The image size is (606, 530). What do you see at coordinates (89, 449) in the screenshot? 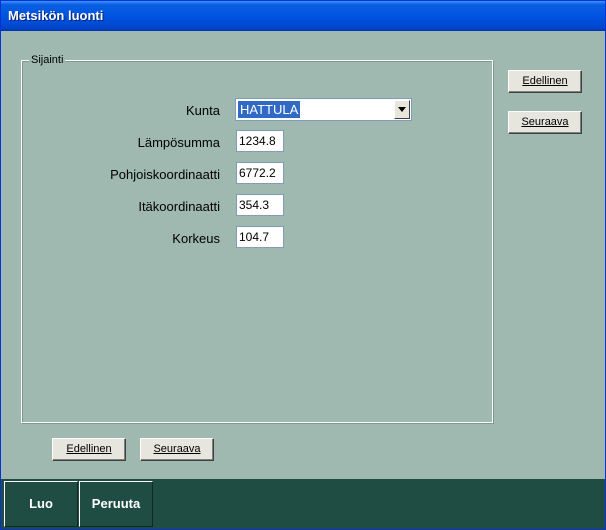
I see `bottom-previous-button: Edellinen` at bounding box center [89, 449].